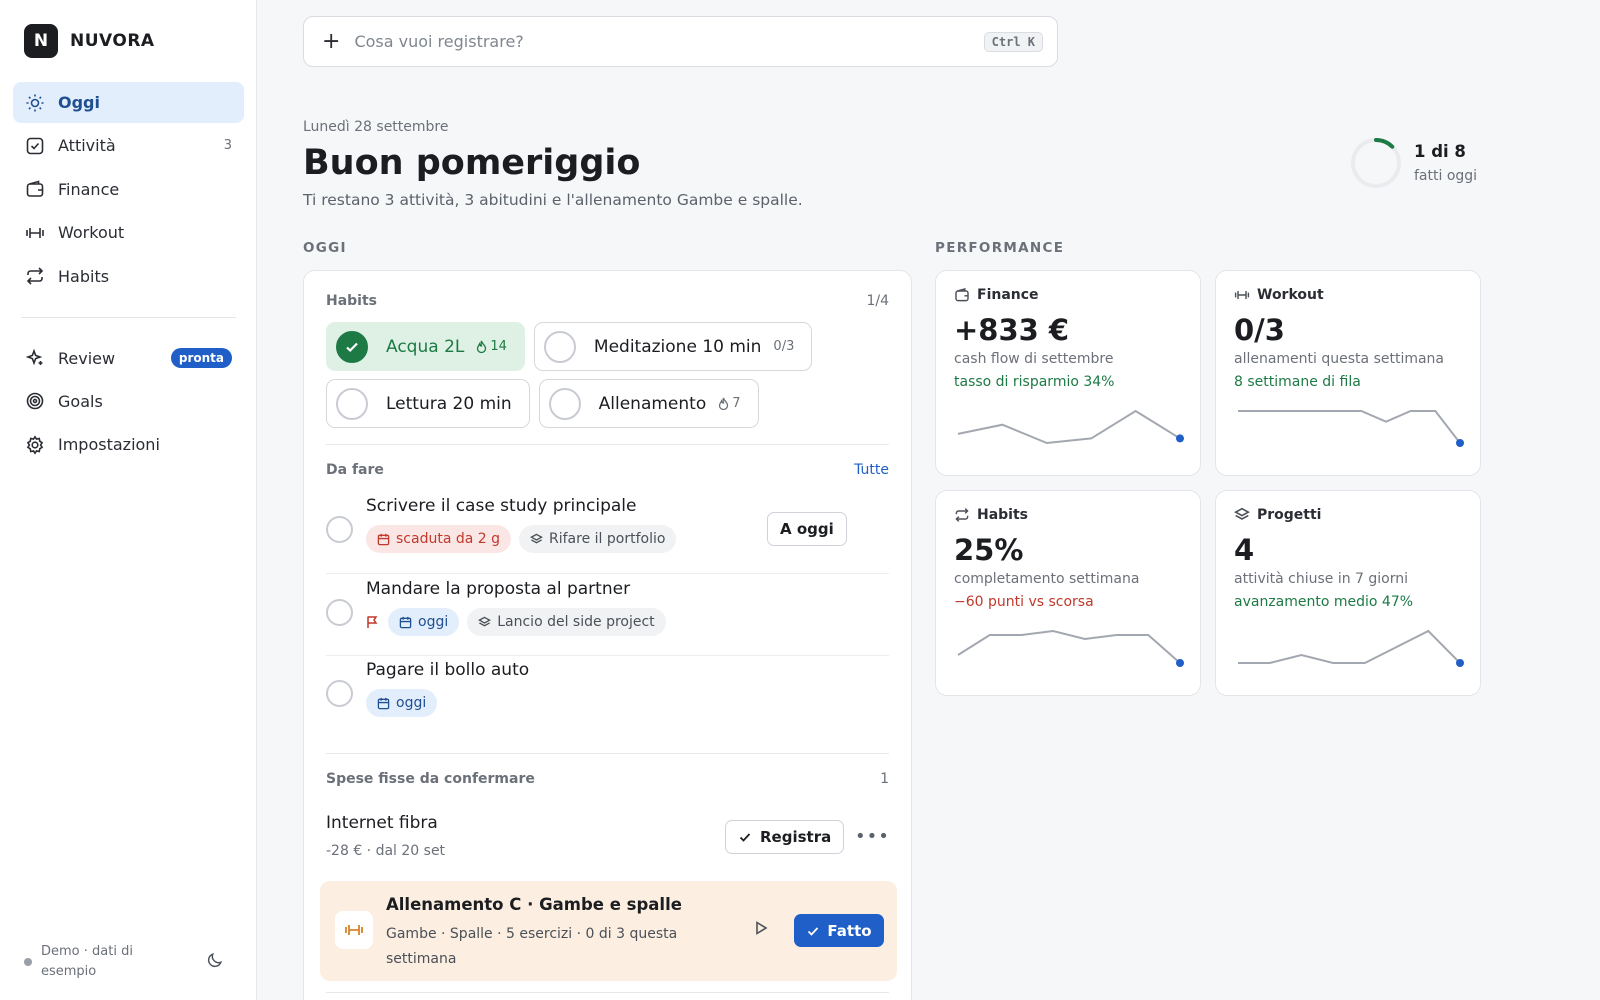 Image resolution: width=1600 pixels, height=1000 pixels. I want to click on sidebar-item-goals: Goals, so click(128, 401).